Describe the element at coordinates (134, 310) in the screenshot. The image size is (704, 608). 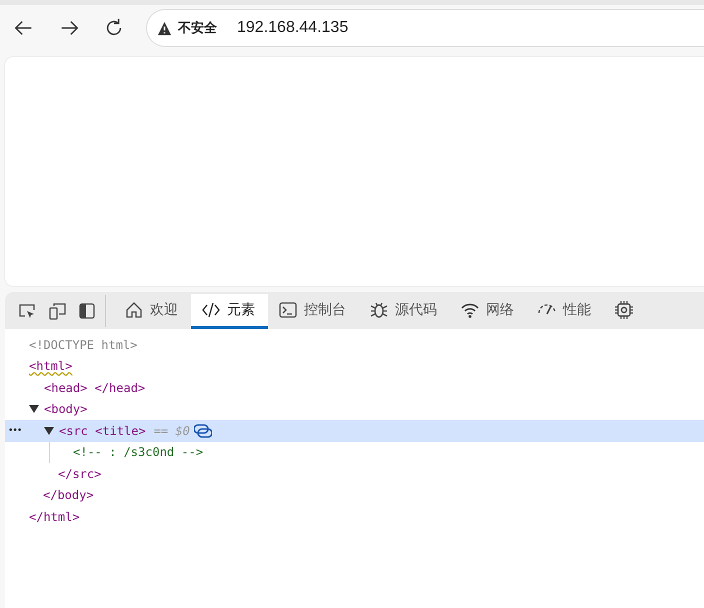
I see `home-icon` at that location.